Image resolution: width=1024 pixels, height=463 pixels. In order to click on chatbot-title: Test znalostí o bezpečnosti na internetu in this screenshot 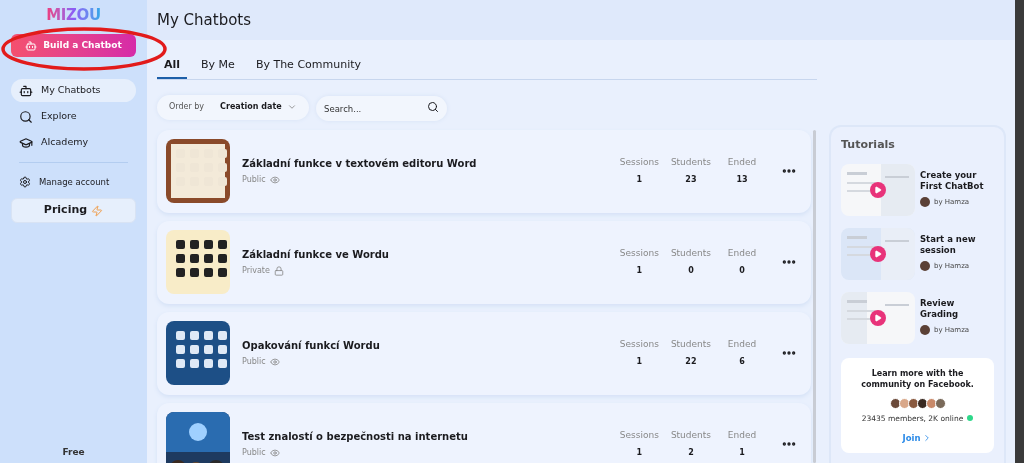, I will do `click(355, 437)`.